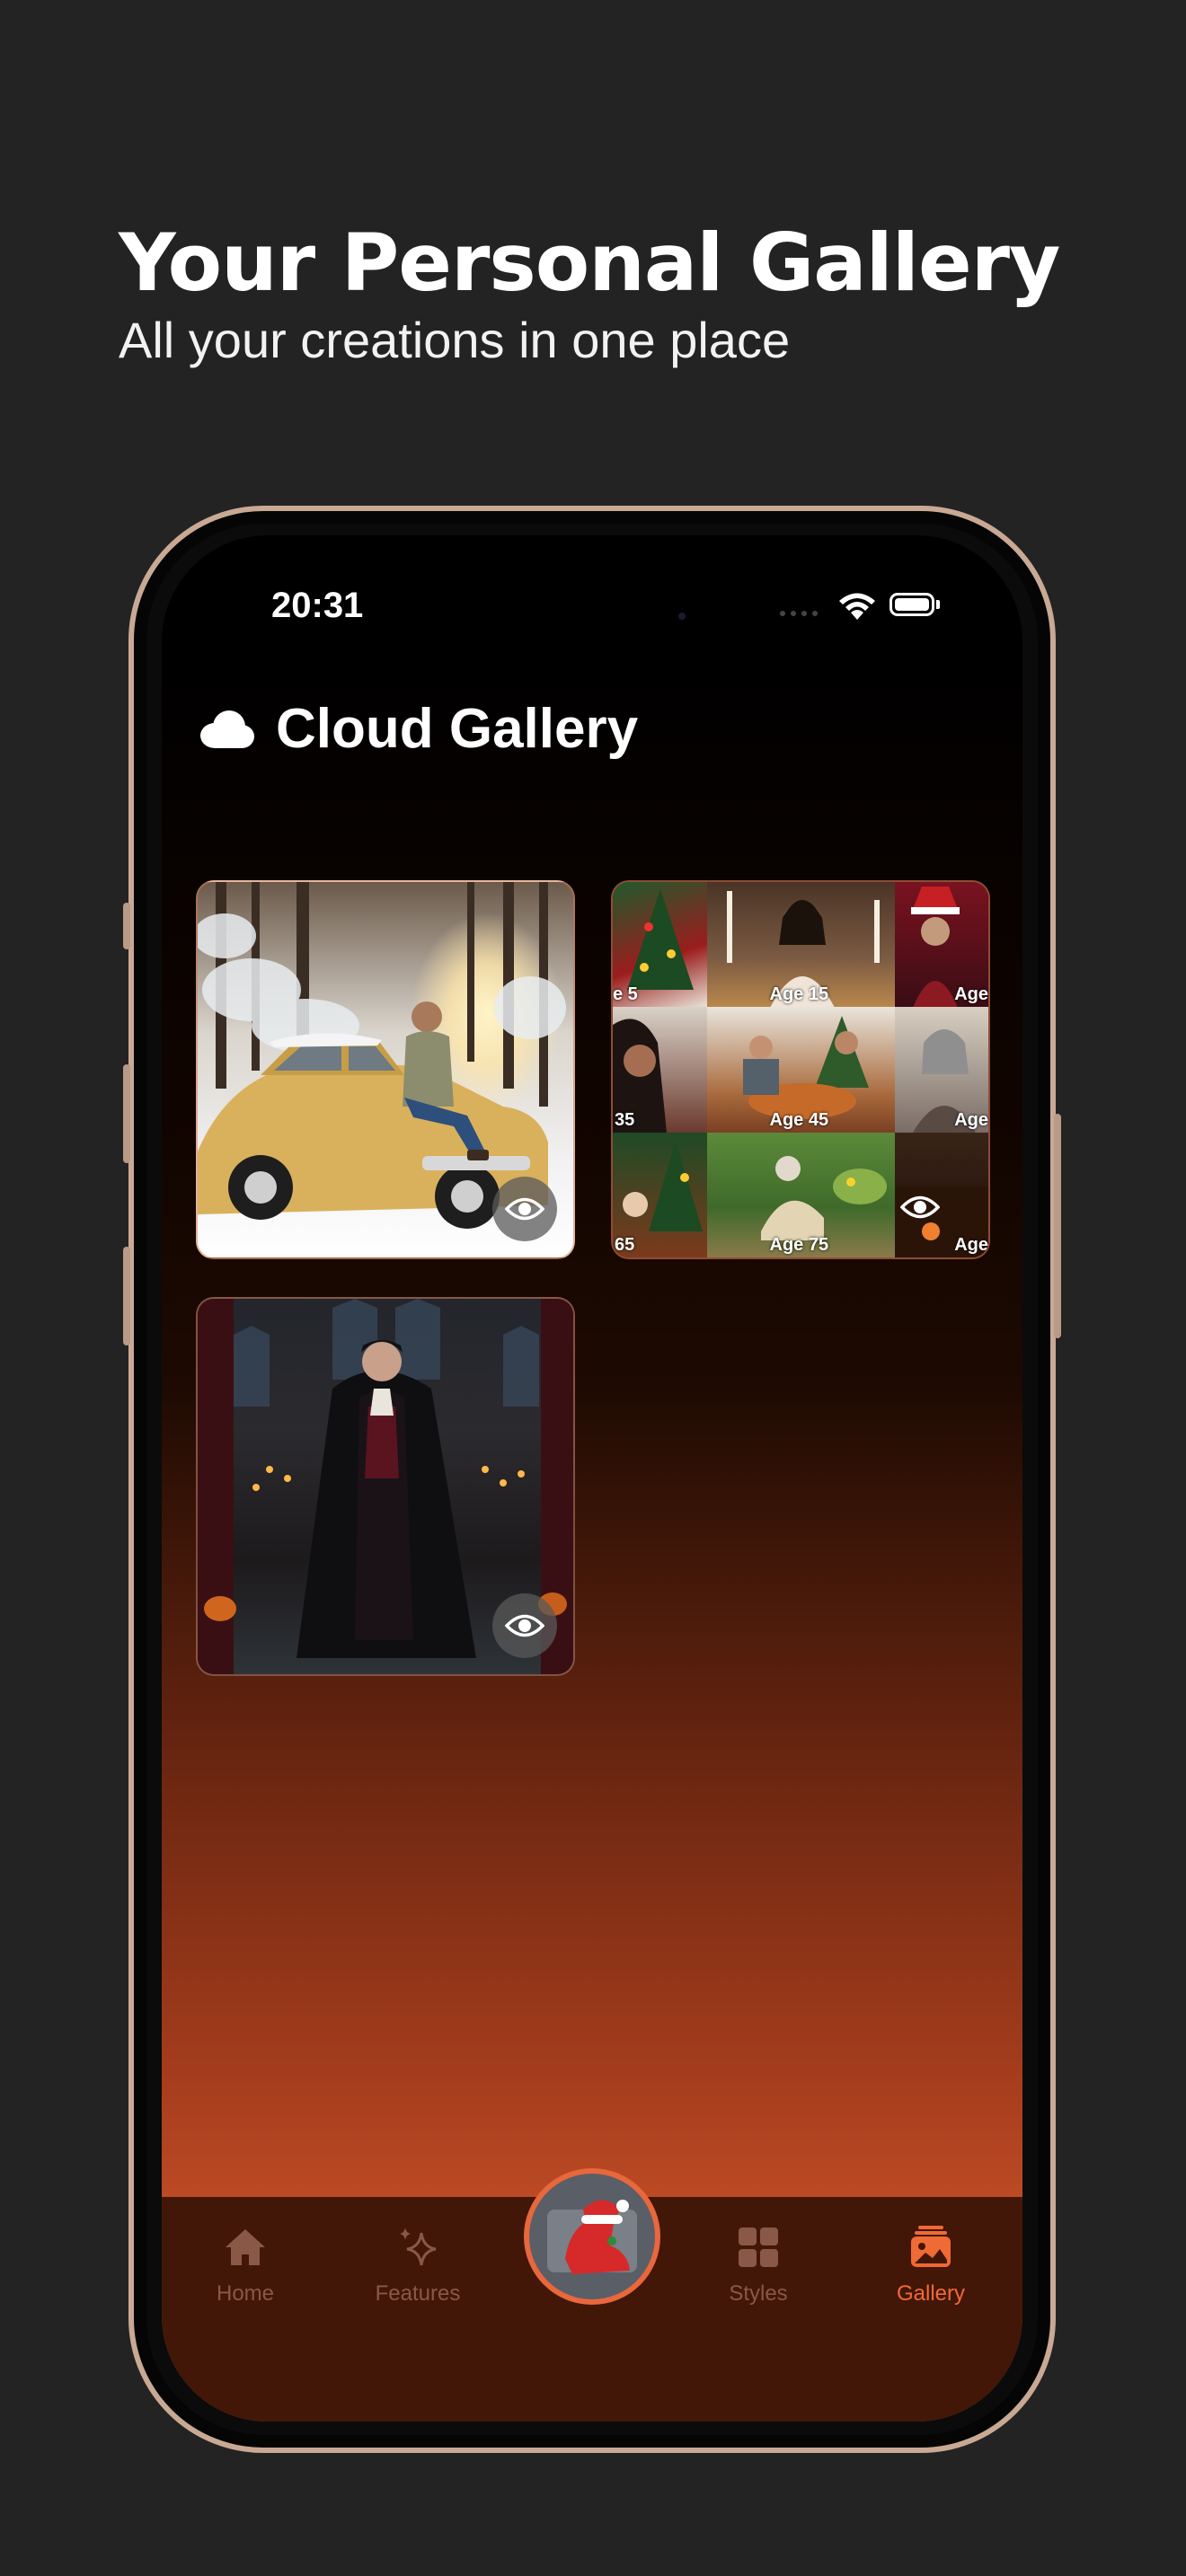 The width and height of the screenshot is (1186, 2576). What do you see at coordinates (317, 605) in the screenshot?
I see `status-time: 20:31` at bounding box center [317, 605].